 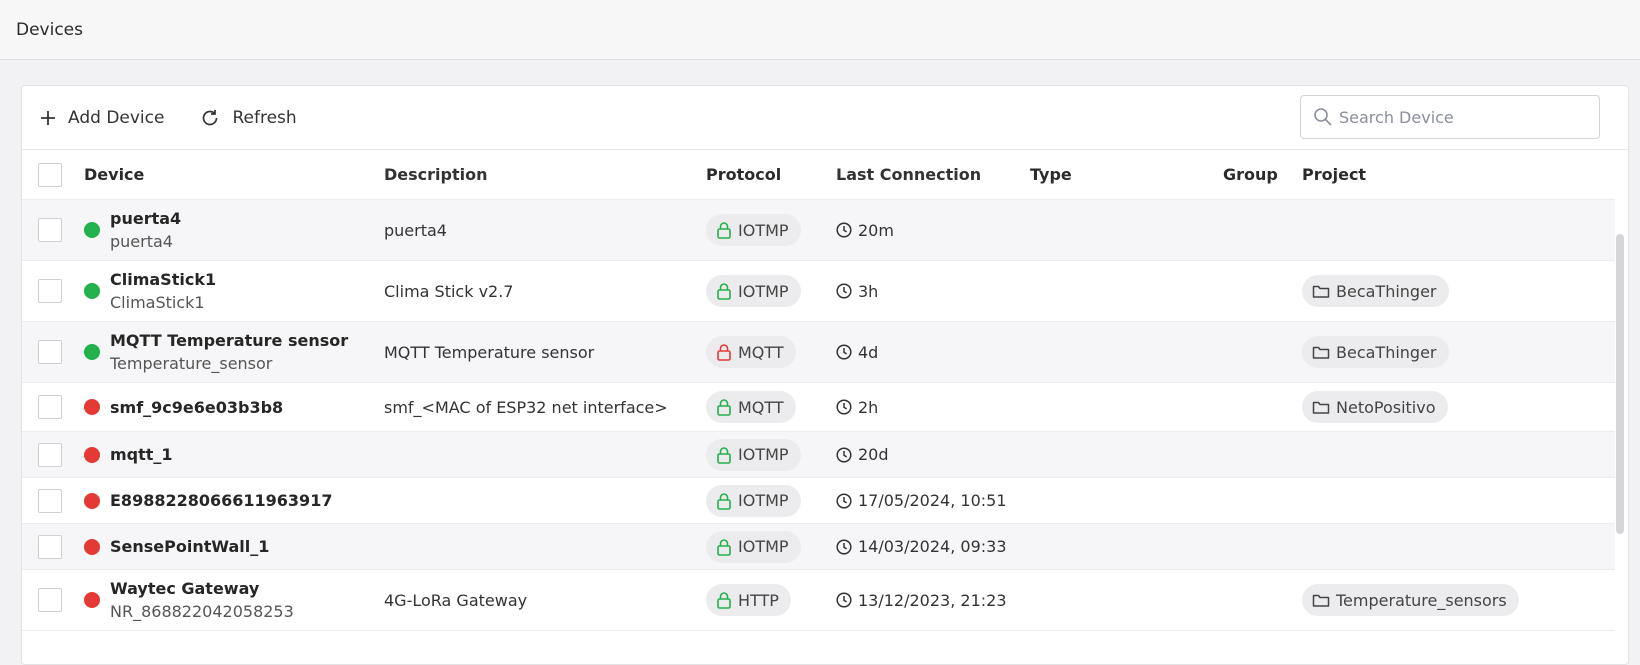 I want to click on device-cell: Waytec Gateway NR_868822042058253, so click(x=189, y=600).